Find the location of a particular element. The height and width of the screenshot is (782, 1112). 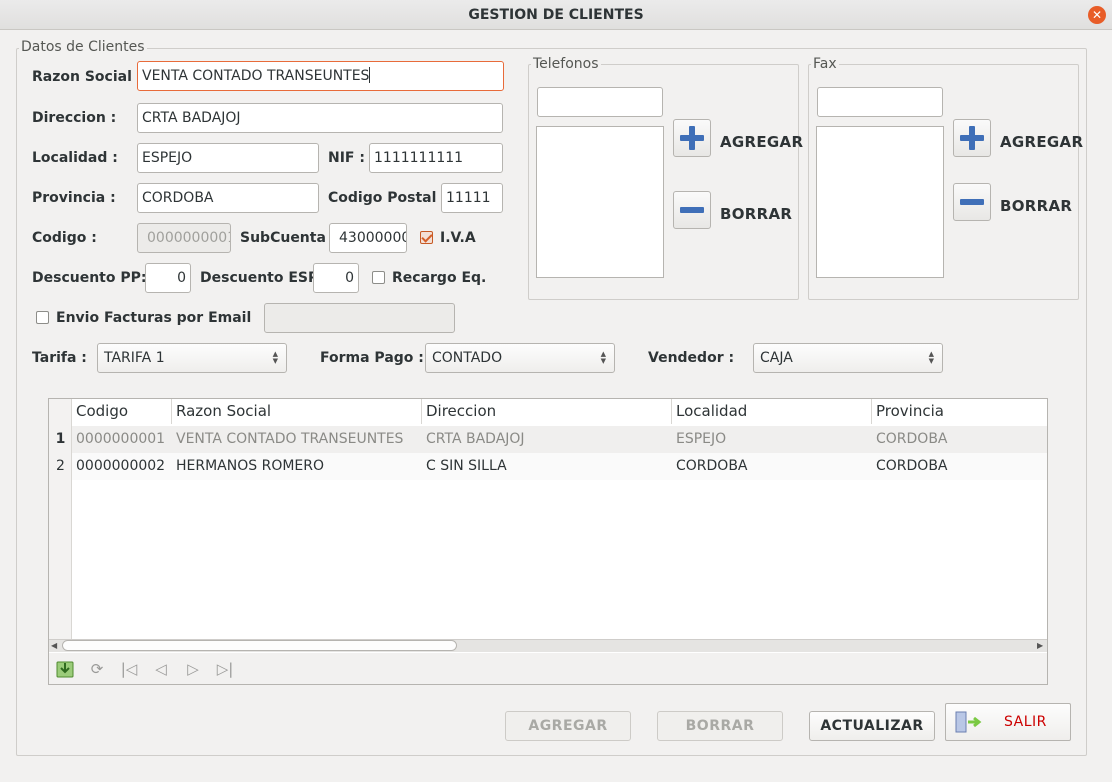

column-header-codigo: Codigo is located at coordinates (122, 411).